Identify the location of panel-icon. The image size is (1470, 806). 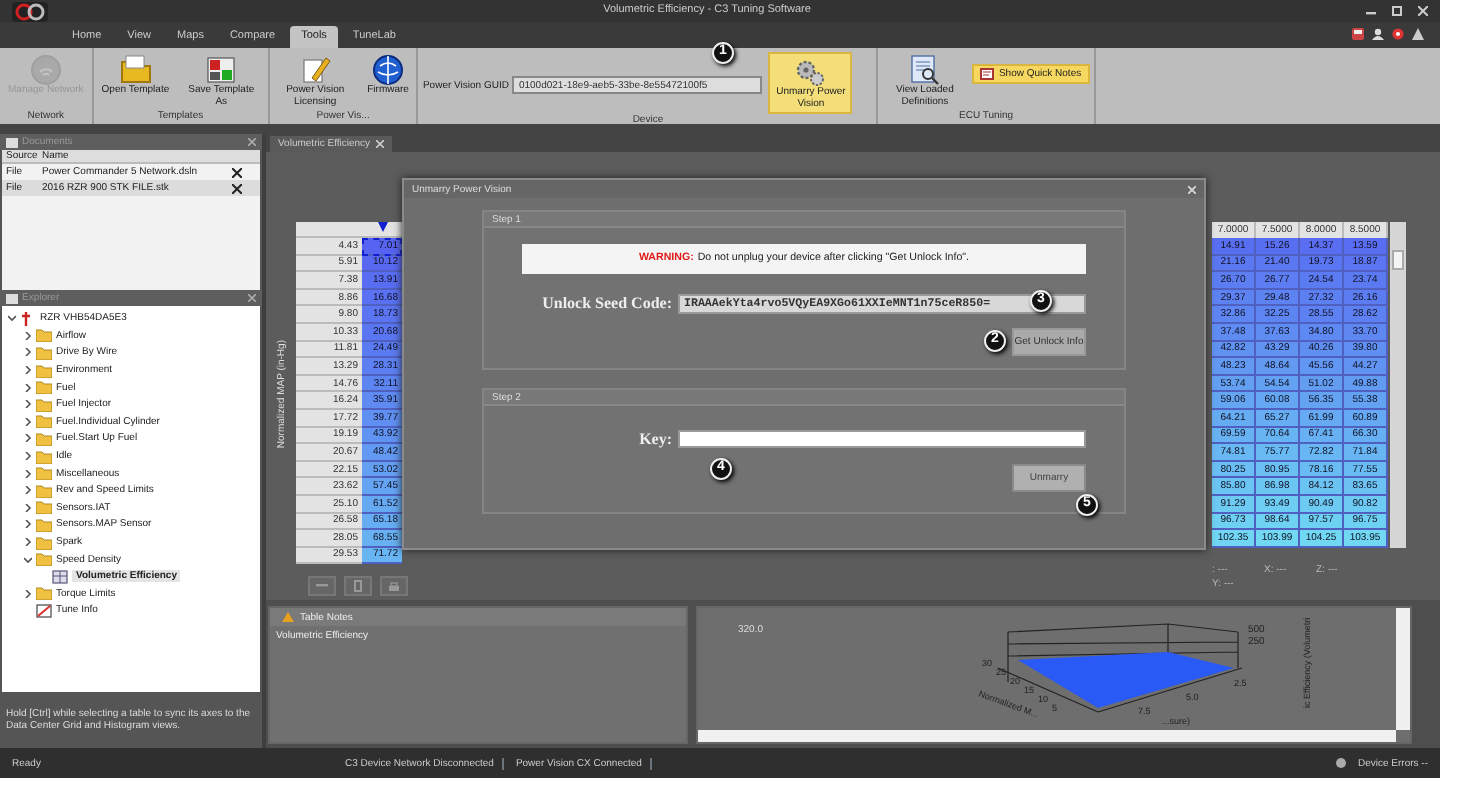
(12, 298).